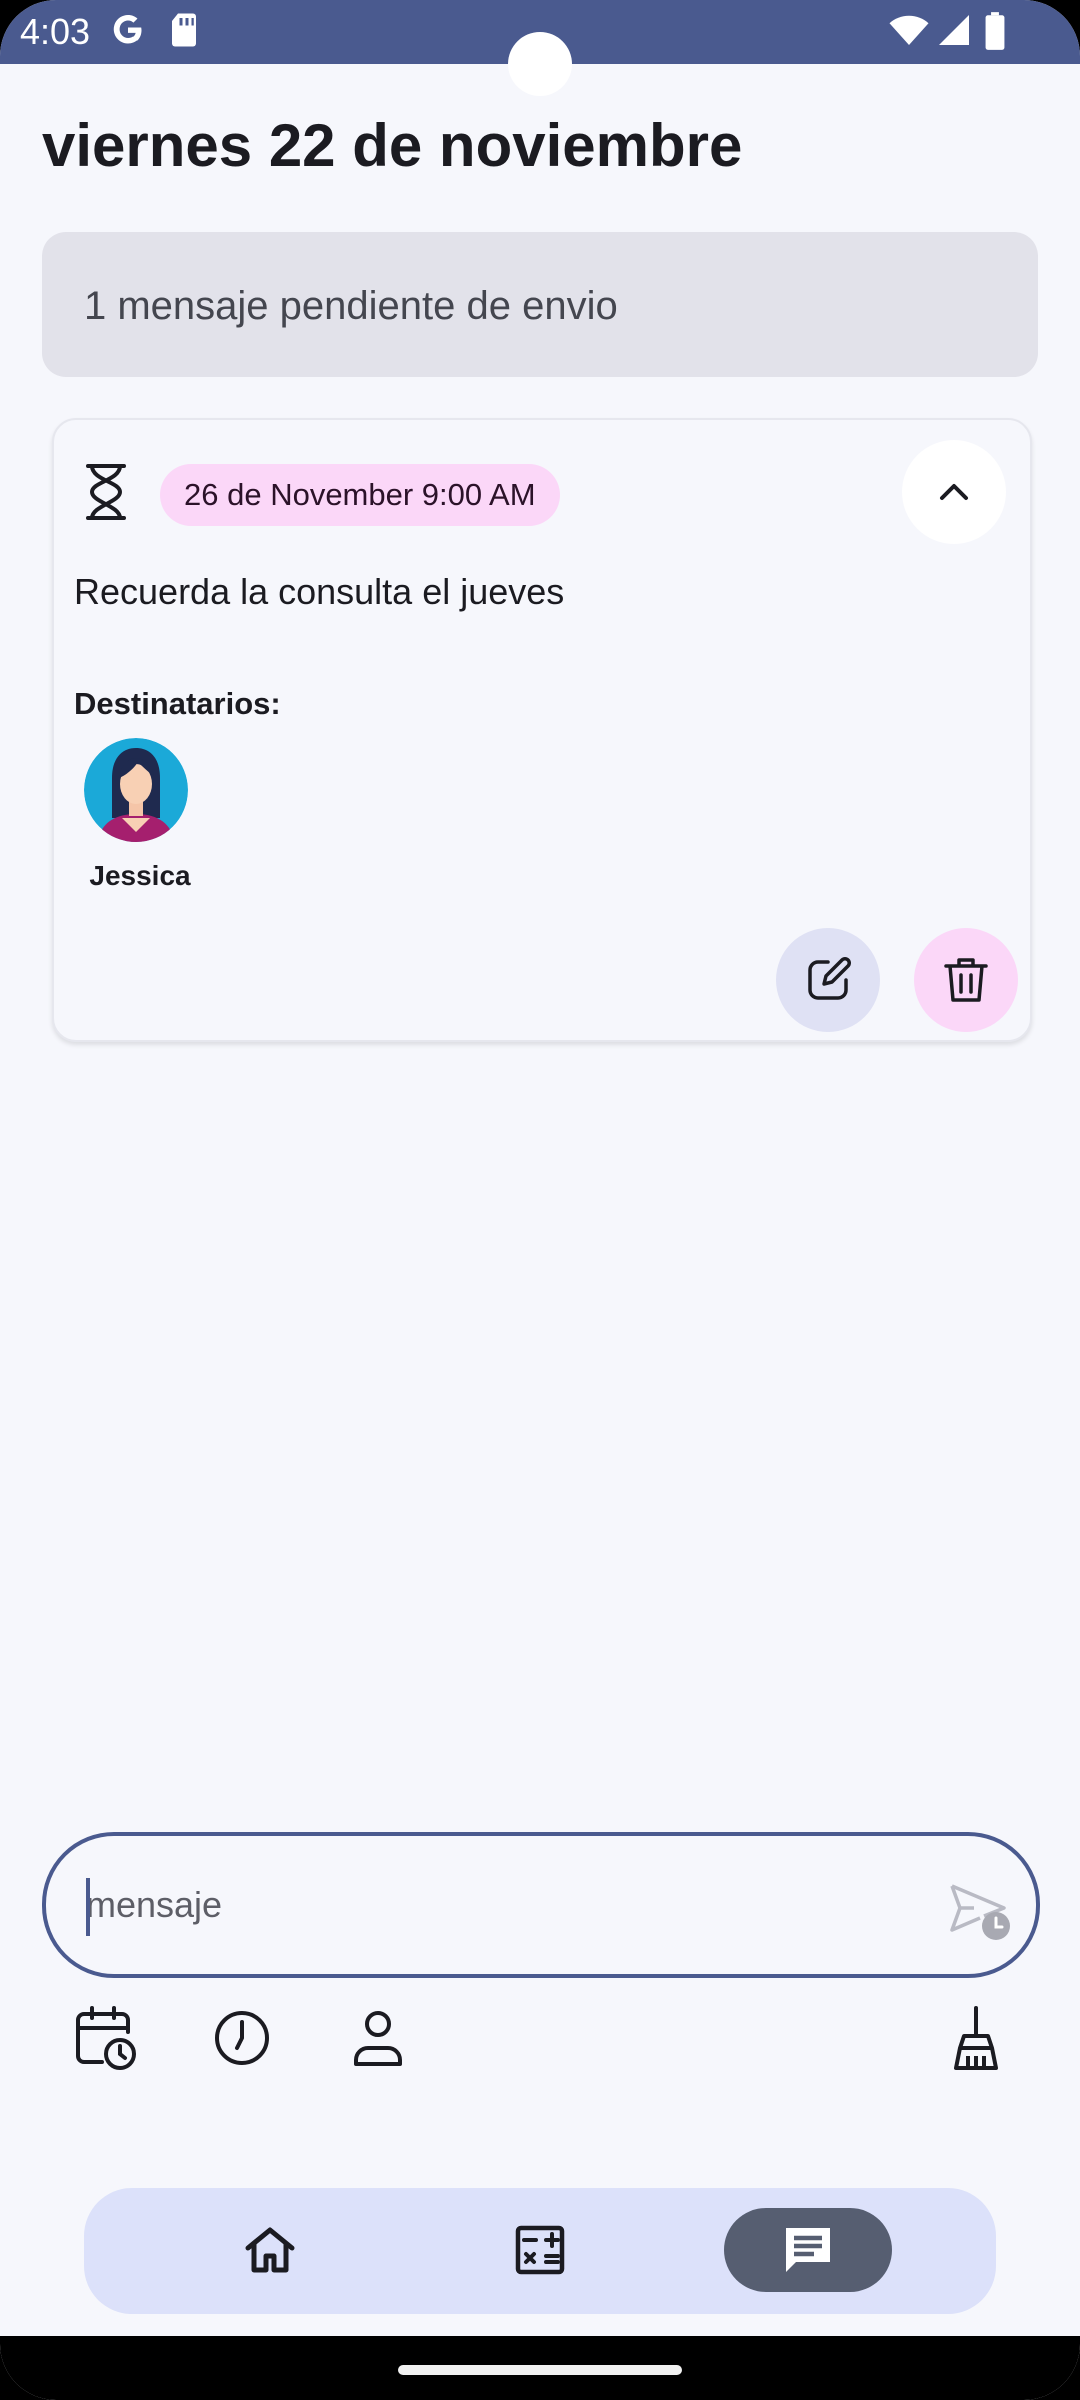  Describe the element at coordinates (540, 2370) in the screenshot. I see `home-indicator` at that location.